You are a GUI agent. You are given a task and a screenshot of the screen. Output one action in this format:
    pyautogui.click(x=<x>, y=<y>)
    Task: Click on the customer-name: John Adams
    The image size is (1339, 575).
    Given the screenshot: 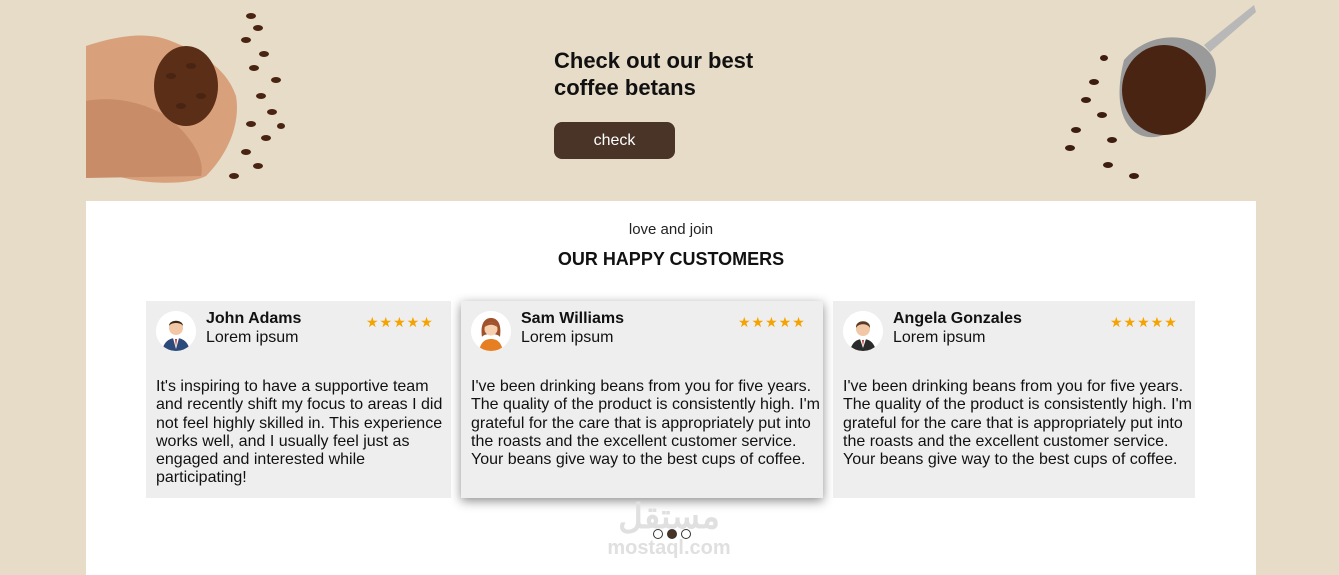 What is the action you would take?
    pyautogui.click(x=254, y=318)
    